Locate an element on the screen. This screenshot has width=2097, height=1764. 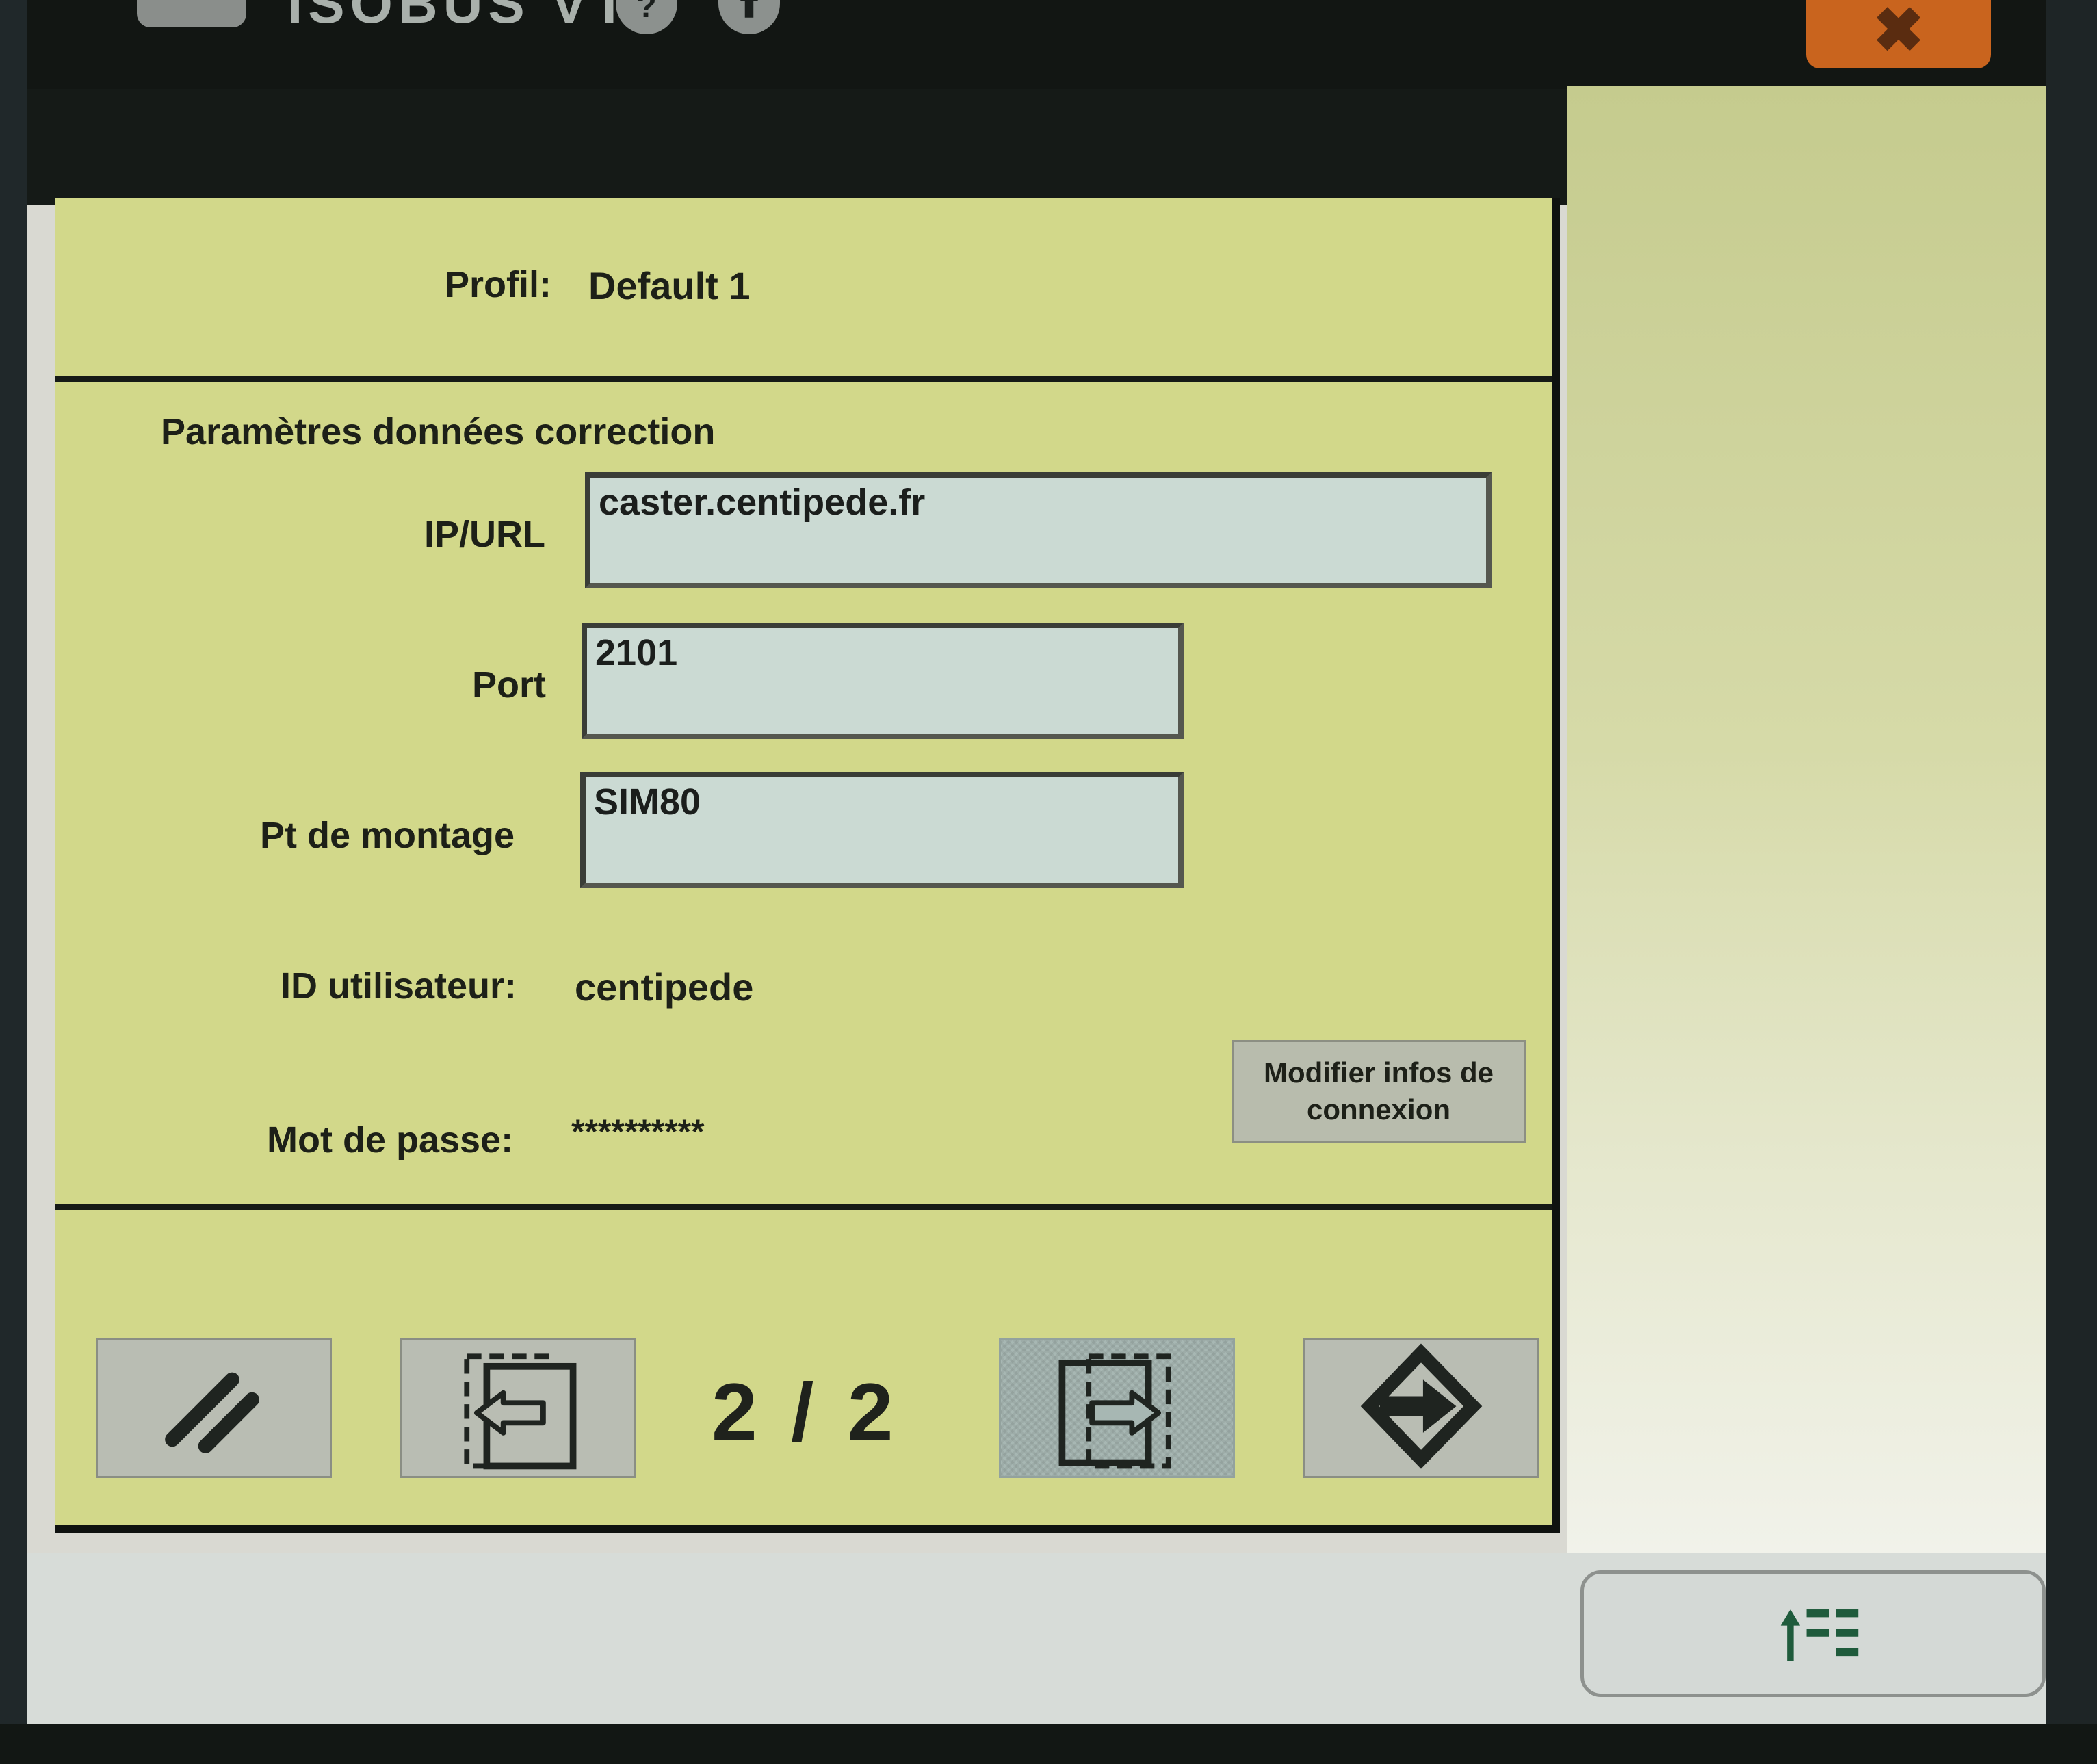
password-label: Mot de passe: is located at coordinates (391, 1139).